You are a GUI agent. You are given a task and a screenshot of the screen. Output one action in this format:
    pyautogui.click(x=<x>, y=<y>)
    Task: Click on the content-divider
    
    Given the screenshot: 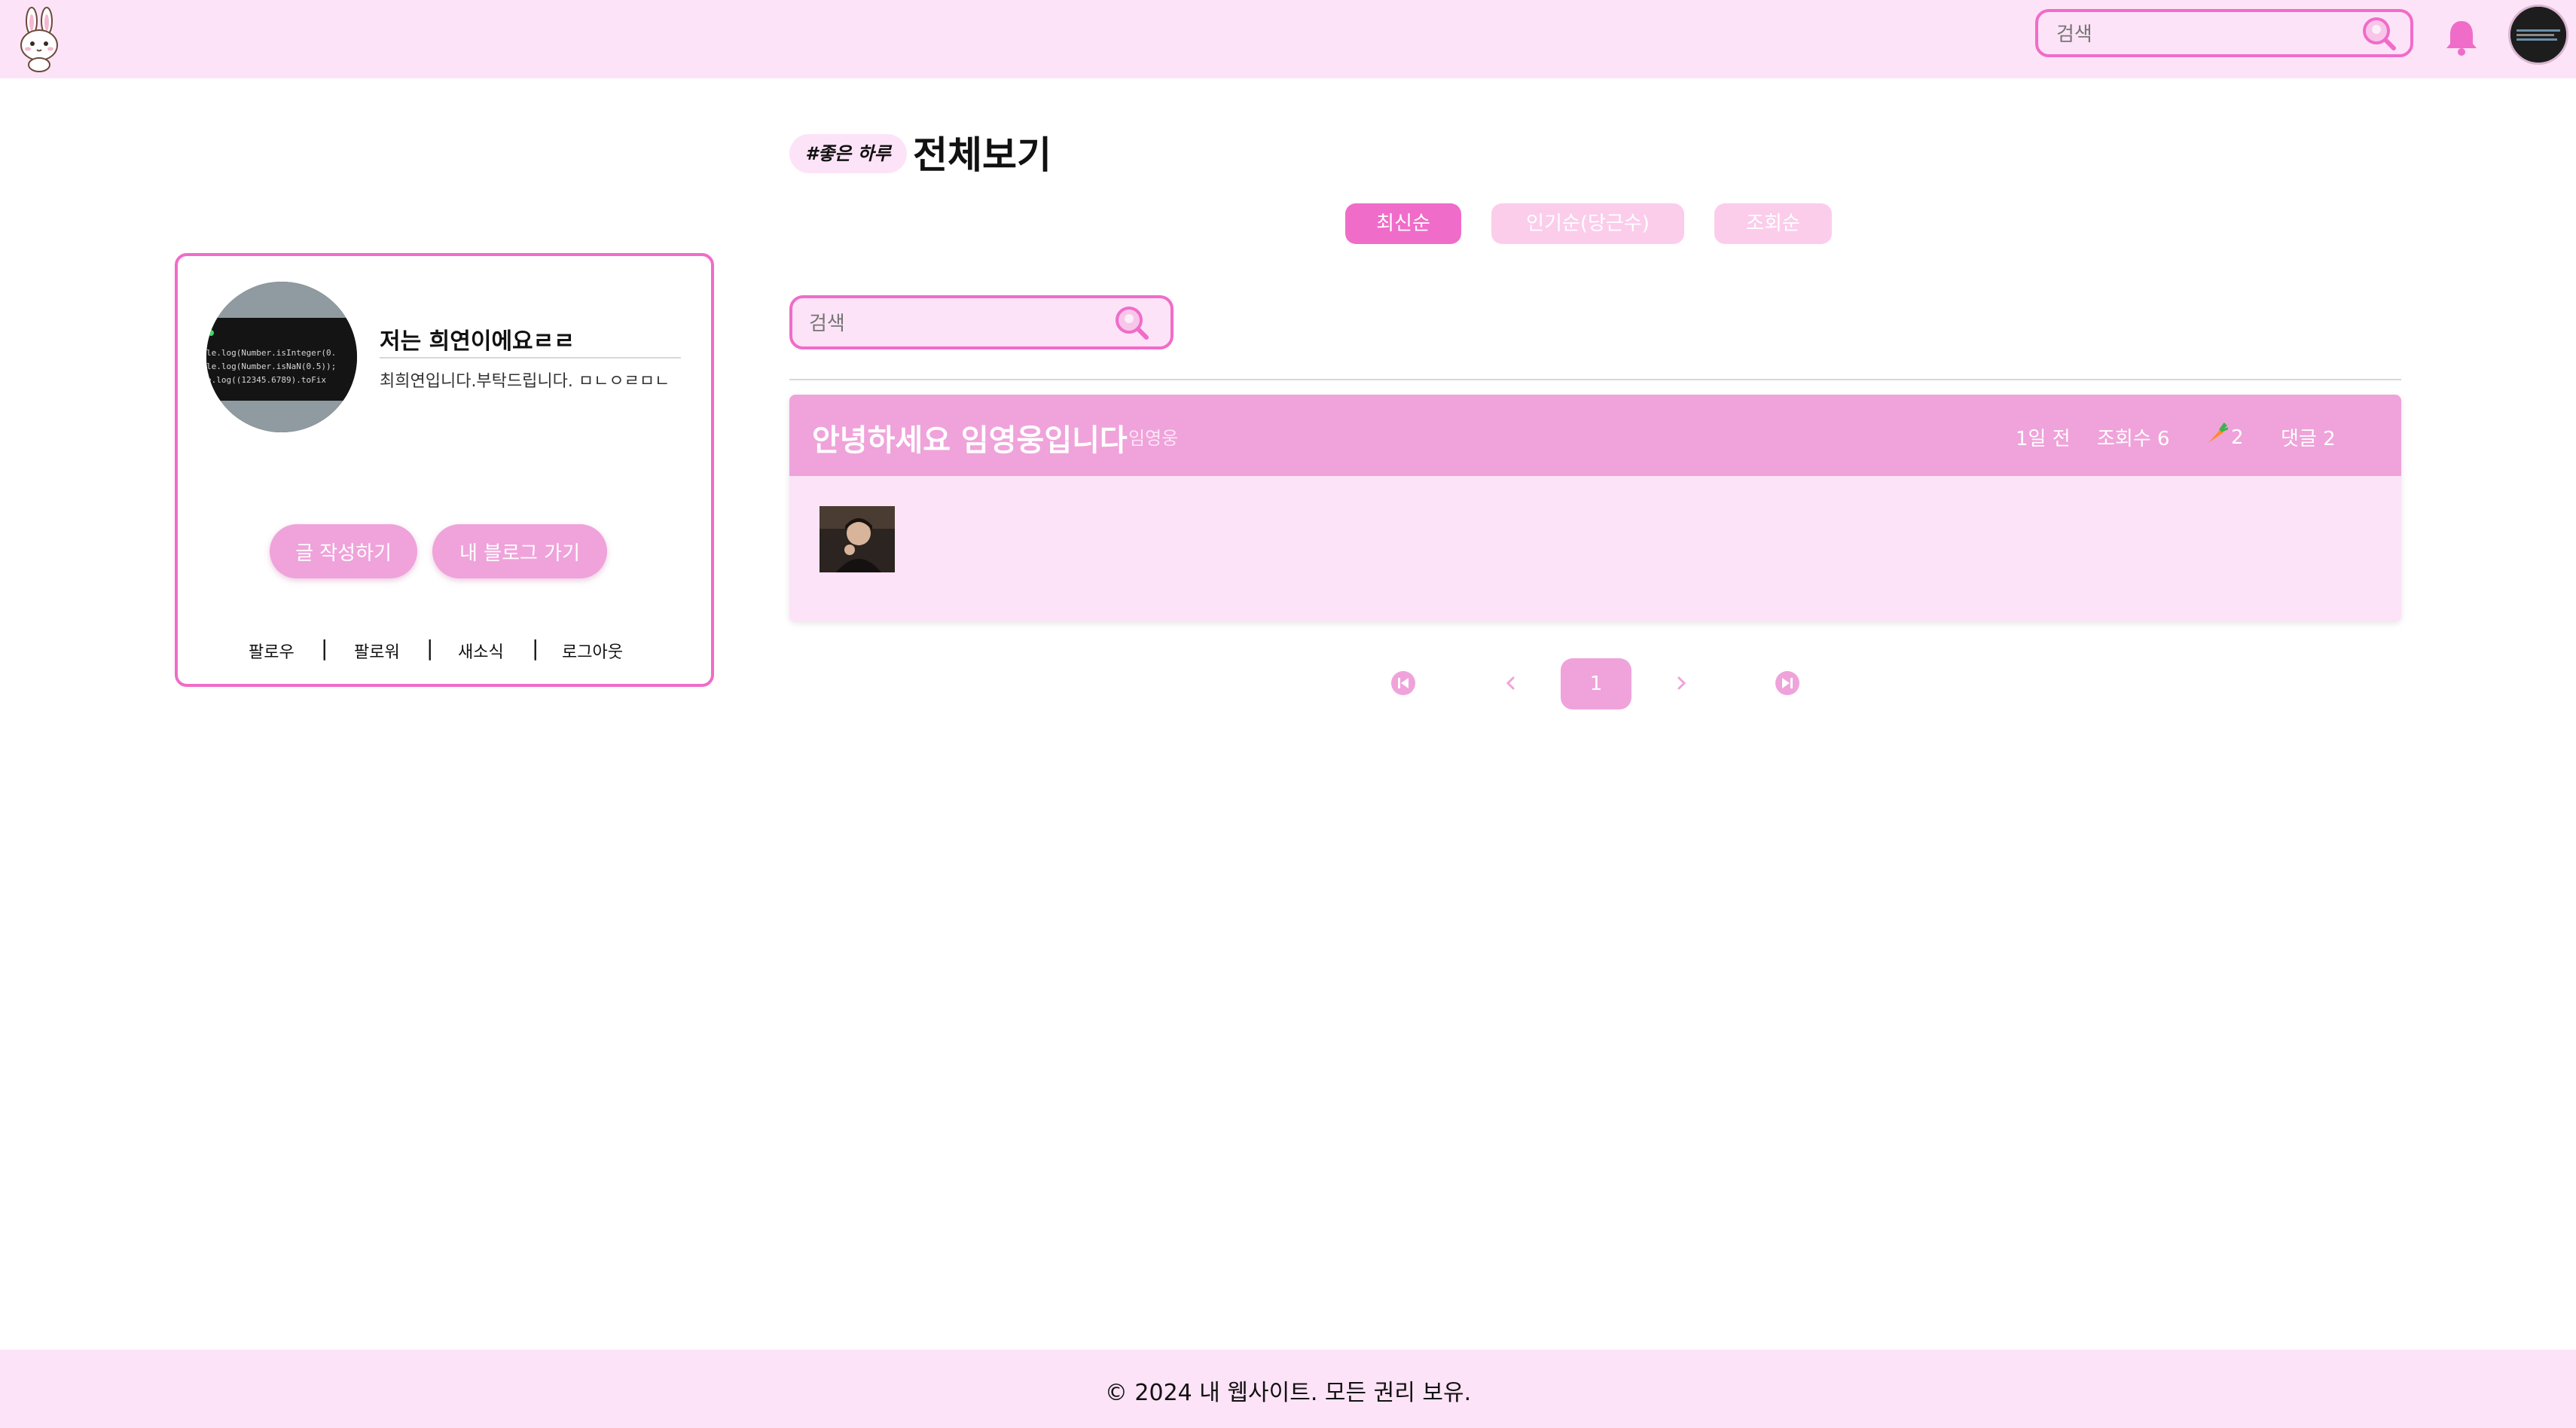 What is the action you would take?
    pyautogui.click(x=1595, y=379)
    